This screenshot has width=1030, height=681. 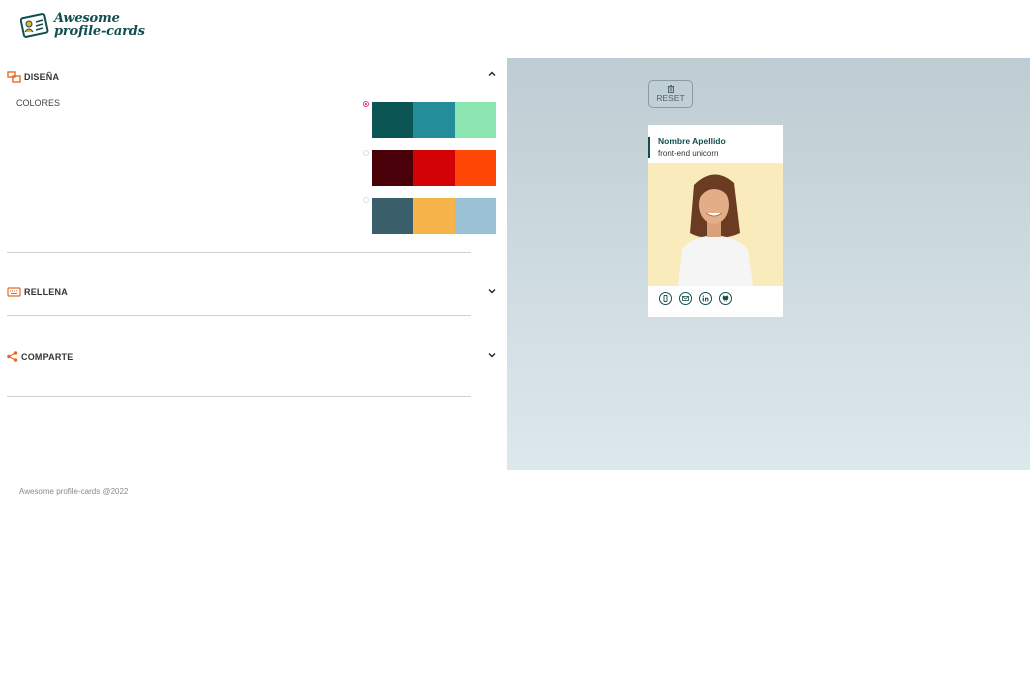 What do you see at coordinates (685, 298) in the screenshot?
I see `mail-icon` at bounding box center [685, 298].